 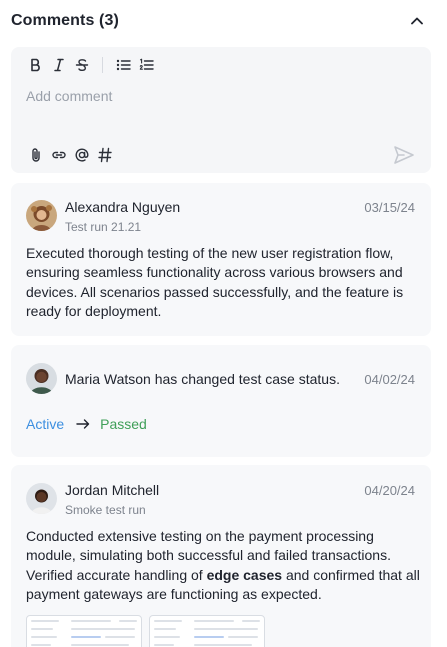 I want to click on arrow-right-icon, so click(x=83, y=424).